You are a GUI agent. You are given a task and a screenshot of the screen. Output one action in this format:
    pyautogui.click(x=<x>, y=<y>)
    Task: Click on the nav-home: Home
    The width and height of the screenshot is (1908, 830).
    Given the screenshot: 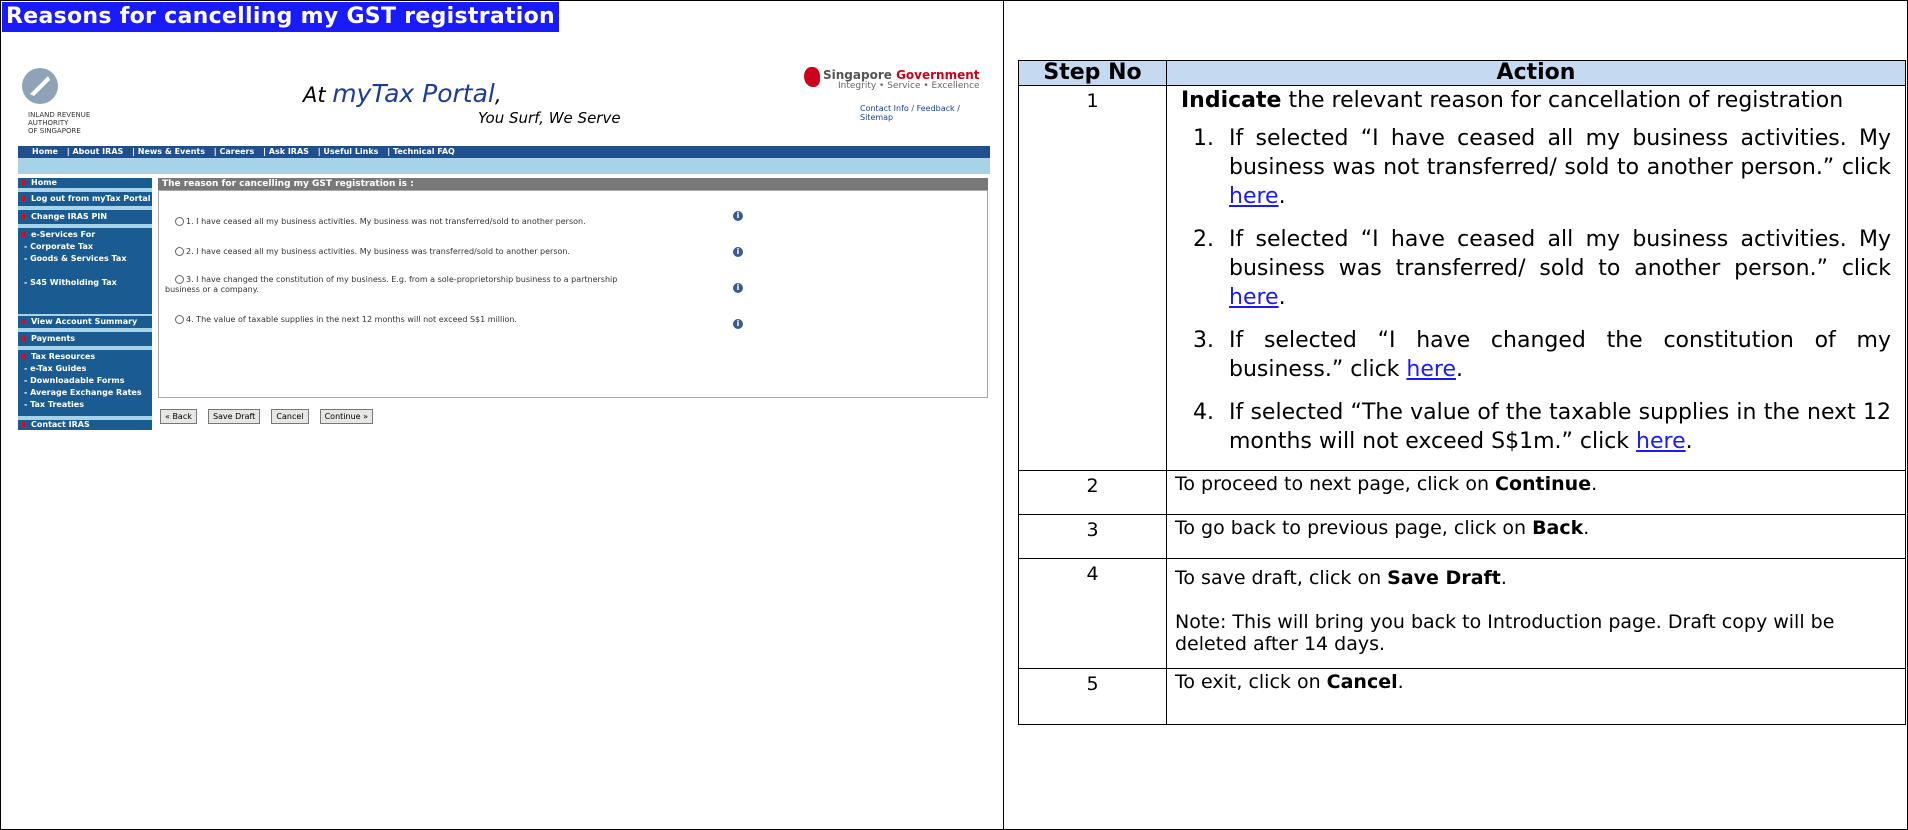 What is the action you would take?
    pyautogui.click(x=45, y=151)
    